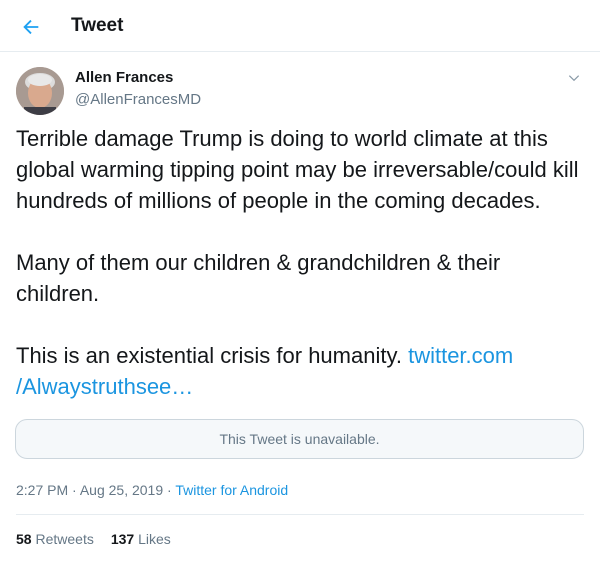  What do you see at coordinates (64, 539) in the screenshot?
I see `retweets-label: Retweets` at bounding box center [64, 539].